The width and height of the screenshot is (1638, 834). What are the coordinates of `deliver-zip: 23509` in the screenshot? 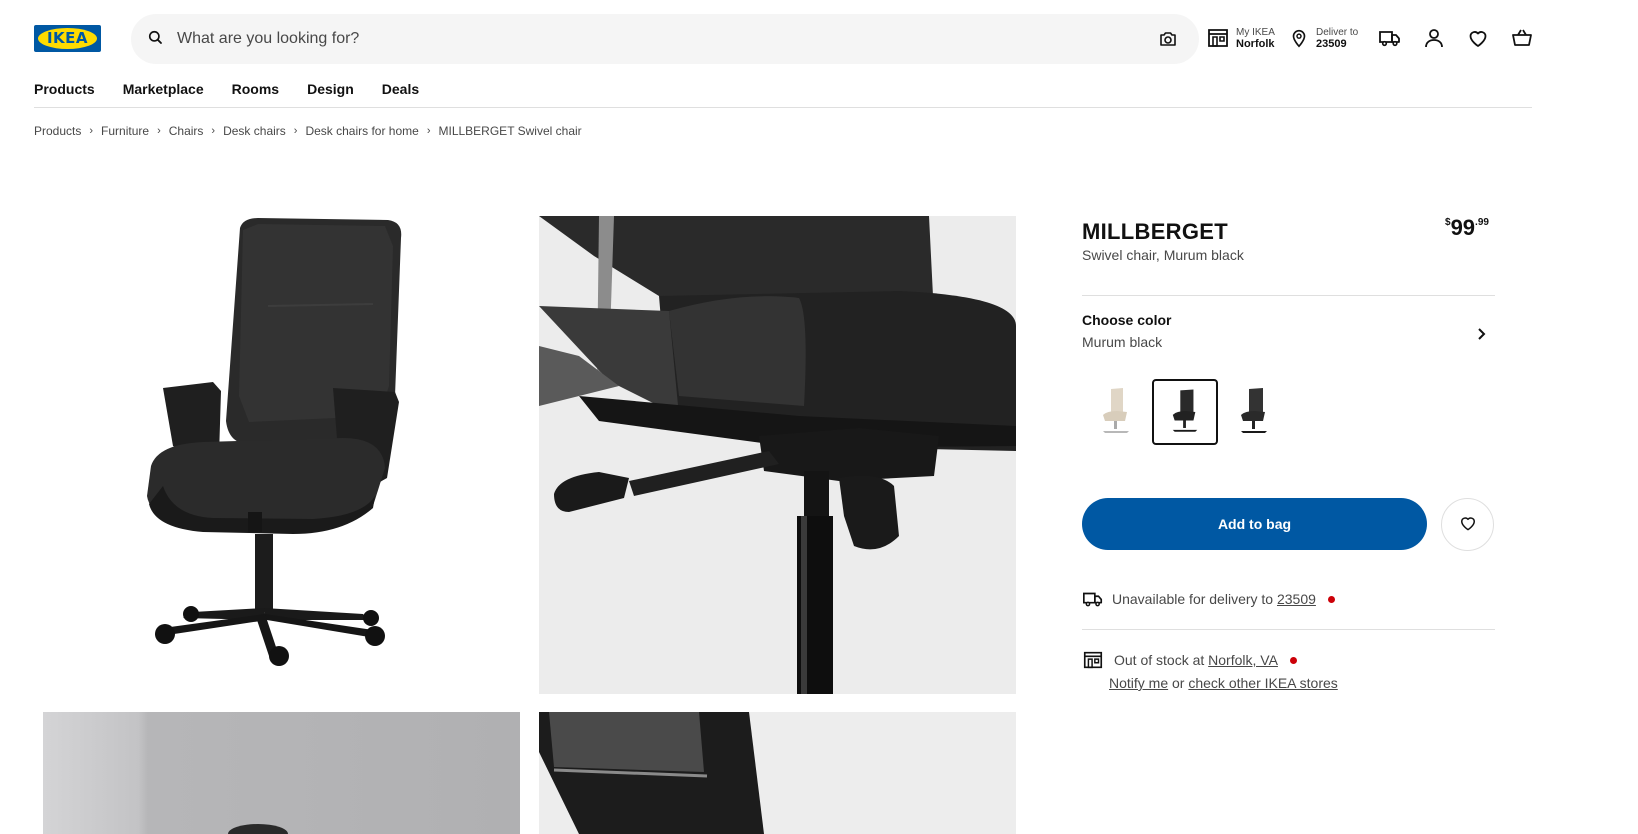 It's located at (1331, 43).